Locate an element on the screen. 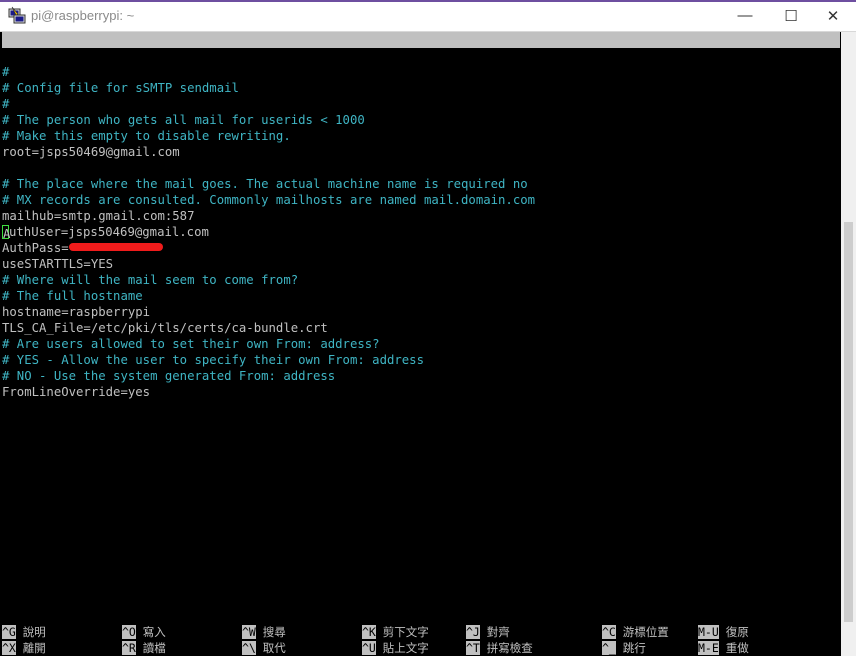 Image resolution: width=856 pixels, height=656 pixels. shortcut-item: ^R 讀檔 is located at coordinates (144, 648).